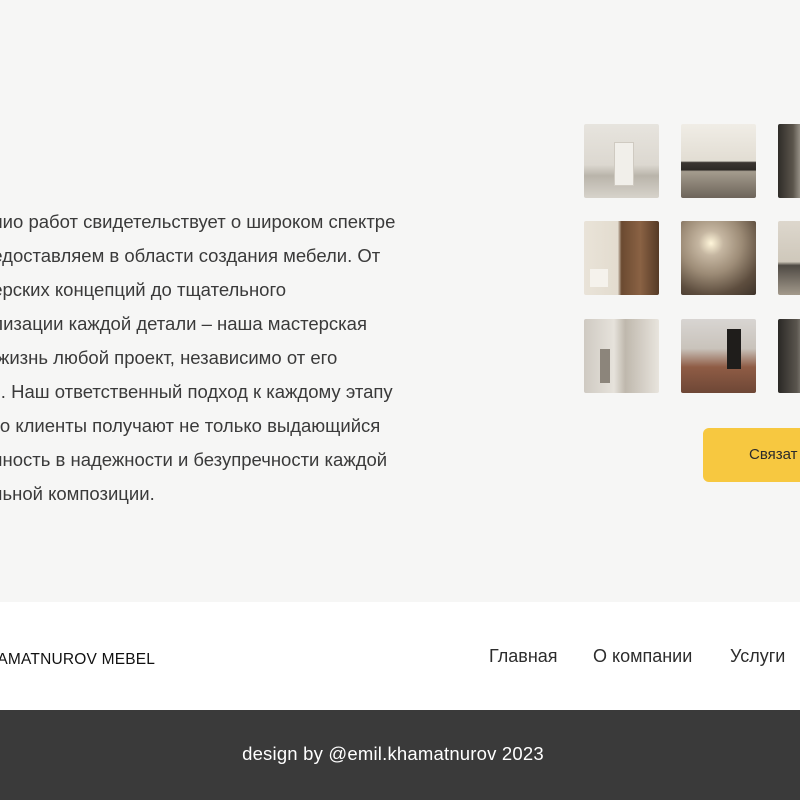 The image size is (800, 800). Describe the element at coordinates (77, 493) in the screenshot. I see `description-line: ельной композиции.` at that location.